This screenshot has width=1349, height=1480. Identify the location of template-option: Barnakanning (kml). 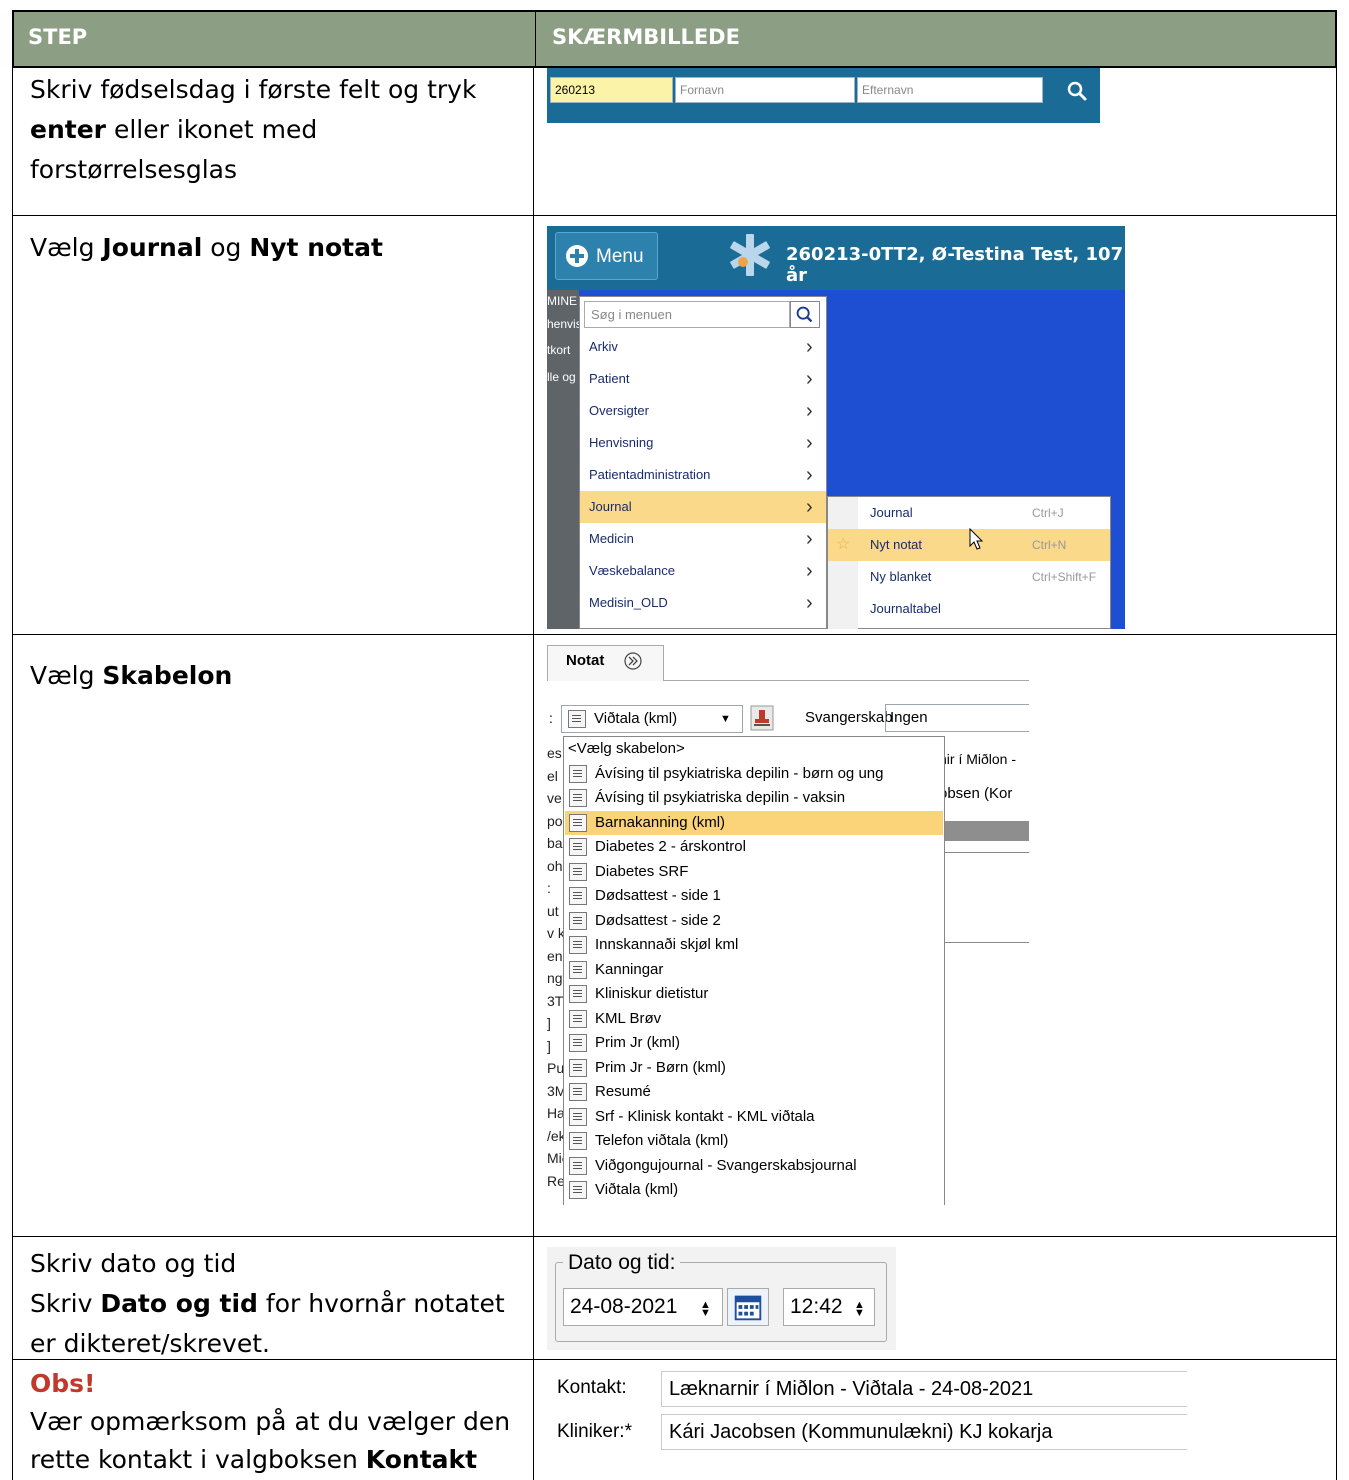
(754, 822).